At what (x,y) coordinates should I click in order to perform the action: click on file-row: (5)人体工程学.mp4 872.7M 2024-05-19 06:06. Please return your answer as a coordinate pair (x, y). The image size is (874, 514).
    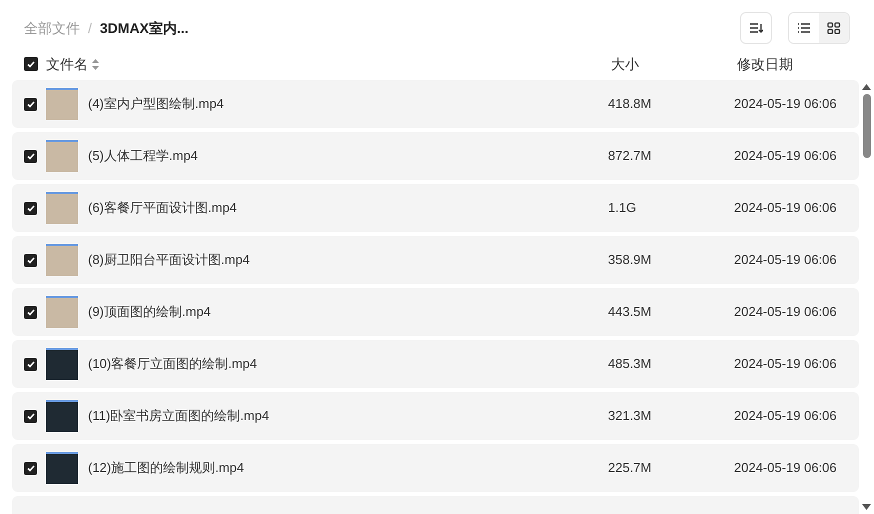
    Looking at the image, I should click on (435, 156).